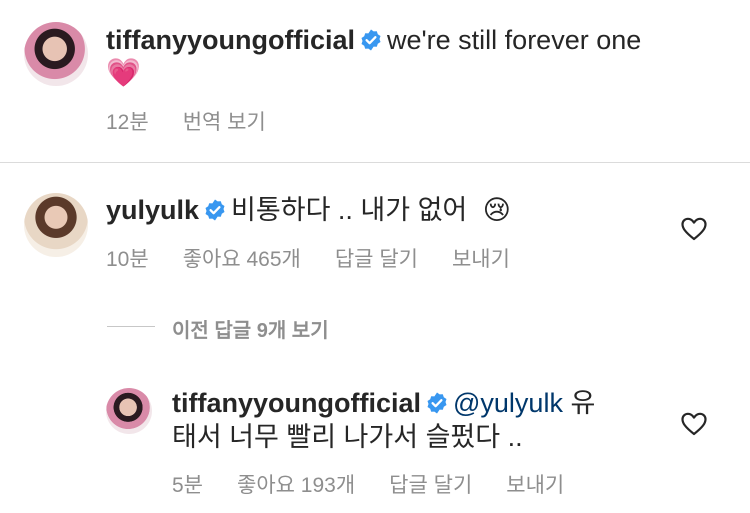  Describe the element at coordinates (514, 40) in the screenshot. I see `caption-text: we're still forever one` at that location.